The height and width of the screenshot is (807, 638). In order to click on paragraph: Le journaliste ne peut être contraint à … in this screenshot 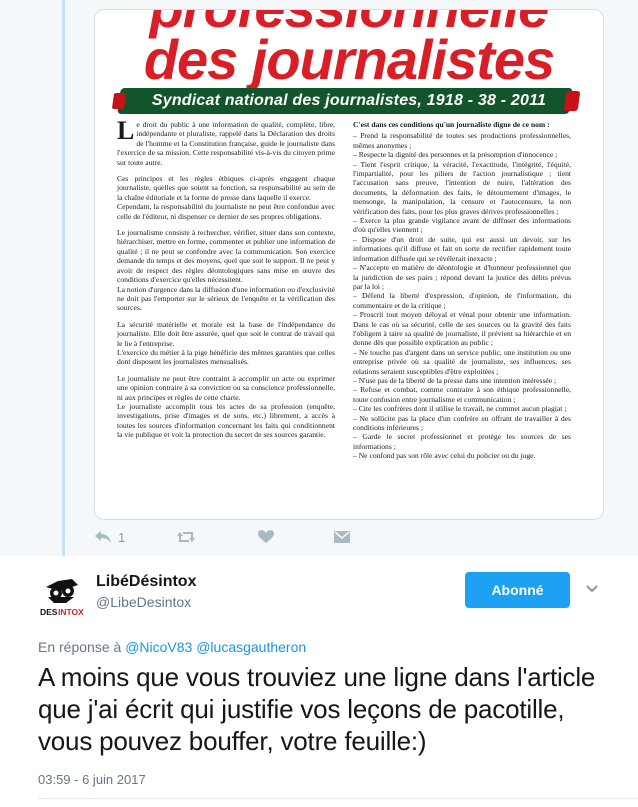, I will do `click(226, 387)`.